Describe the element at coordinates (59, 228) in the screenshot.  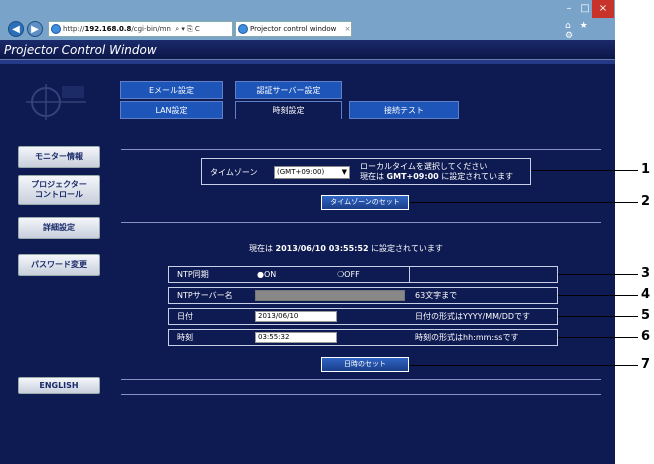
I see `sidebar-item-advanced-settings: 詳細設定` at that location.